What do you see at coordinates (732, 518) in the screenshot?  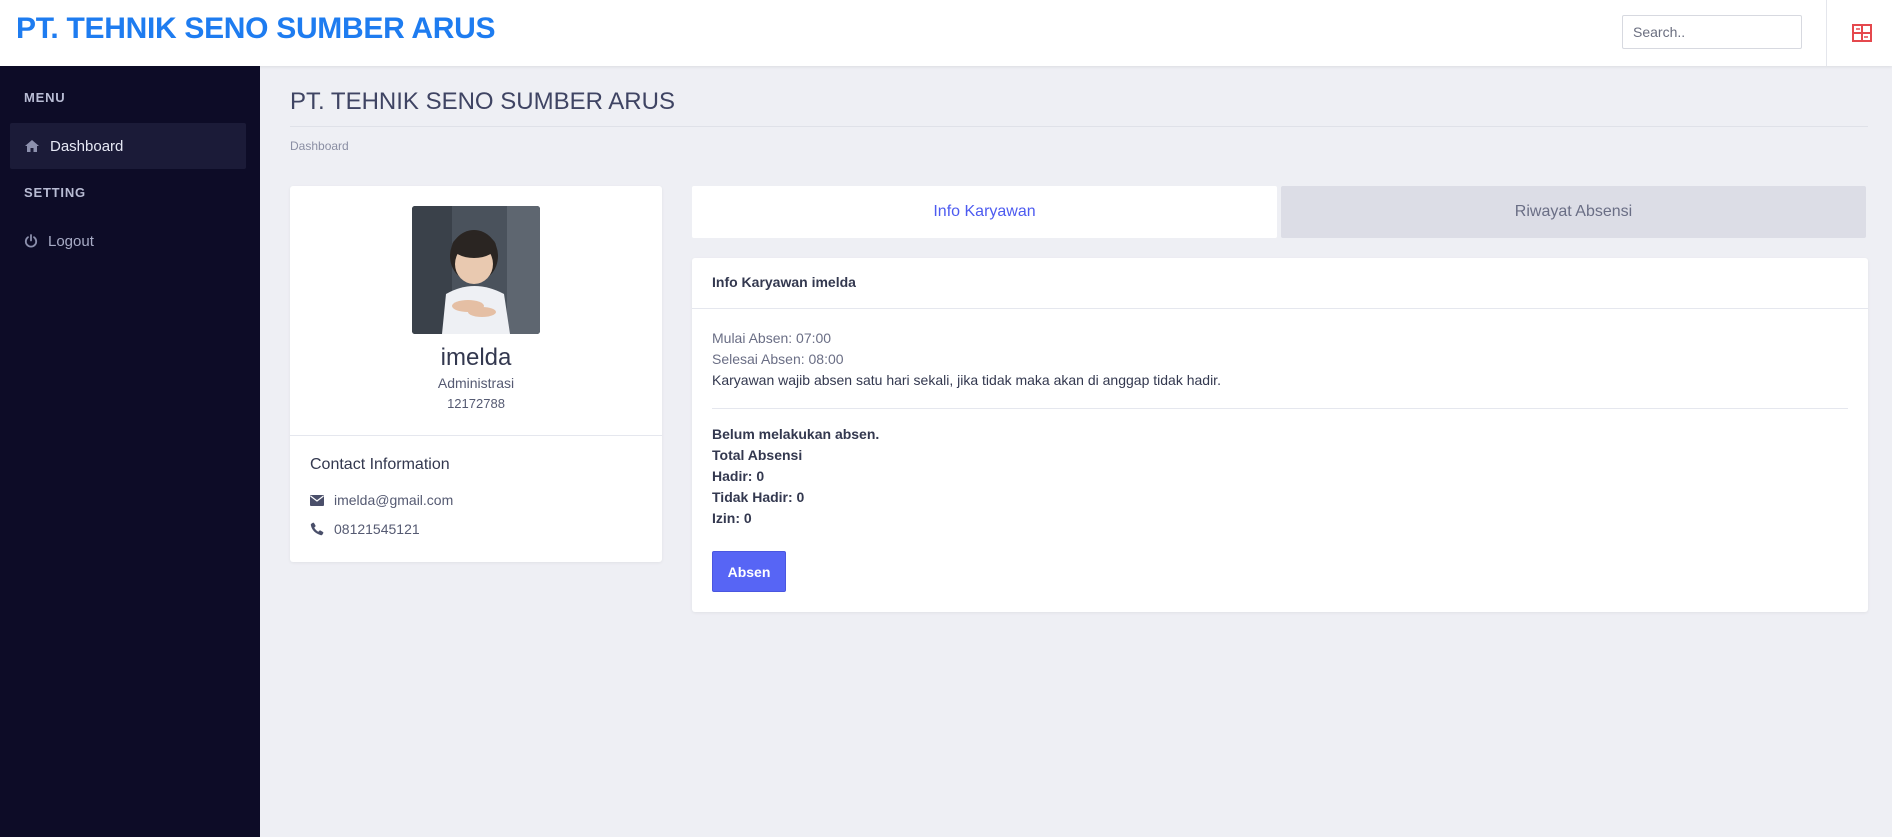 I see `izin-count: Izin: 0` at bounding box center [732, 518].